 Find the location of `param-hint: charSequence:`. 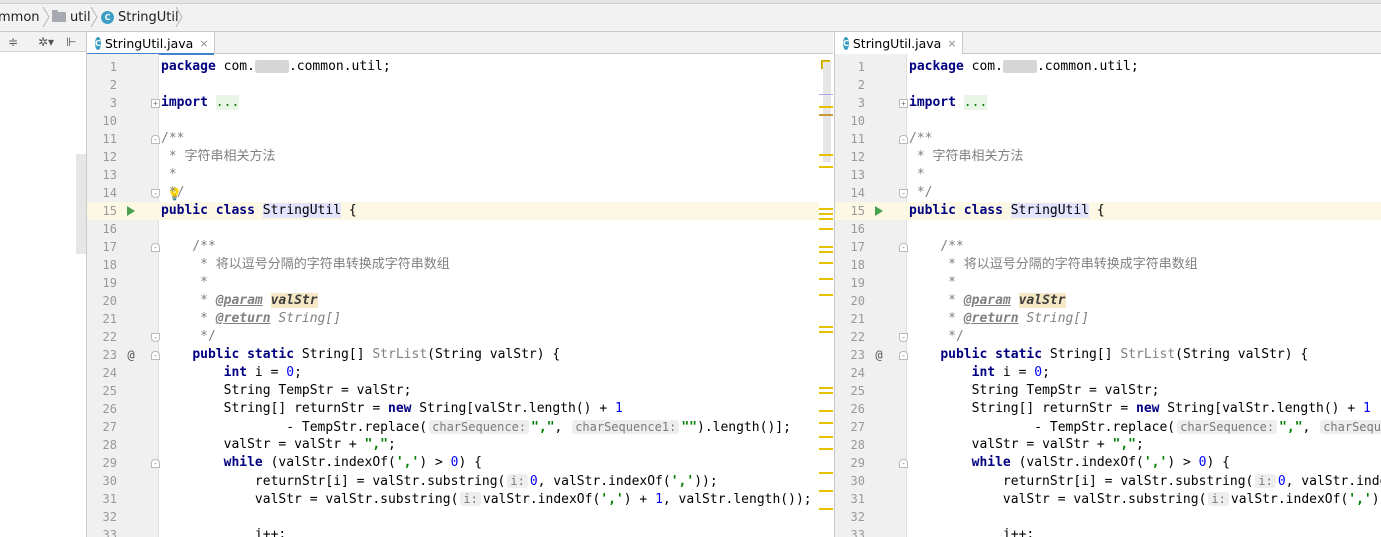

param-hint: charSequence: is located at coordinates (479, 427).